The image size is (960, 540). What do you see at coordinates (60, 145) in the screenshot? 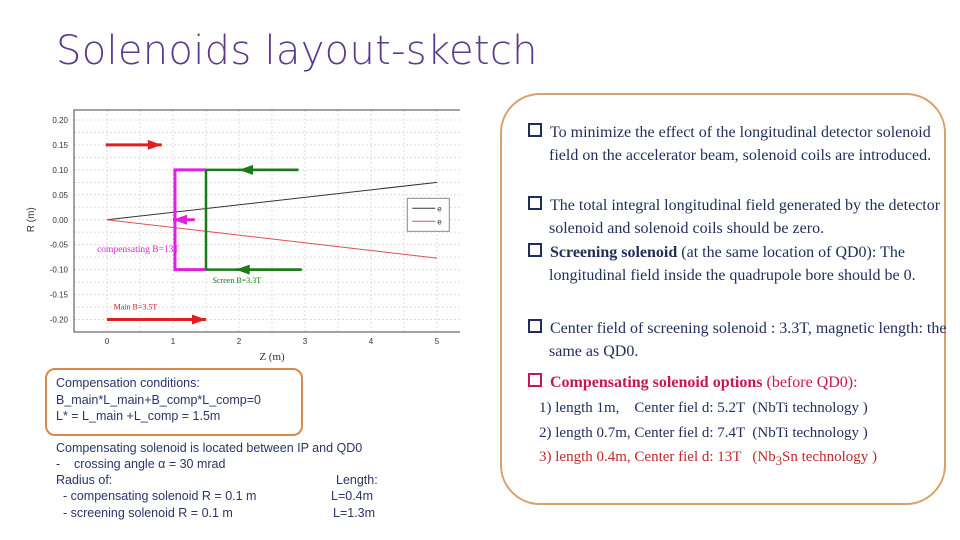
I see `y-tick-label: 0.15` at bounding box center [60, 145].